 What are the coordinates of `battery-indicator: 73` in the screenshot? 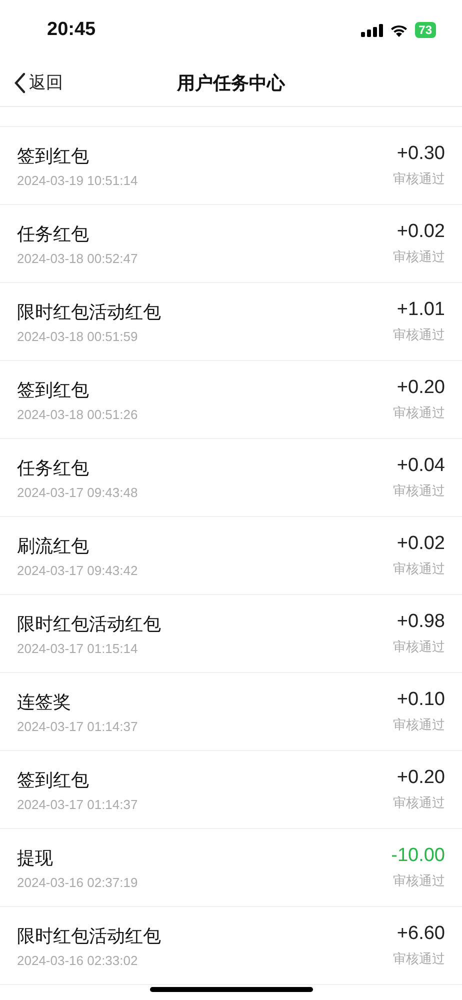 It's located at (425, 30).